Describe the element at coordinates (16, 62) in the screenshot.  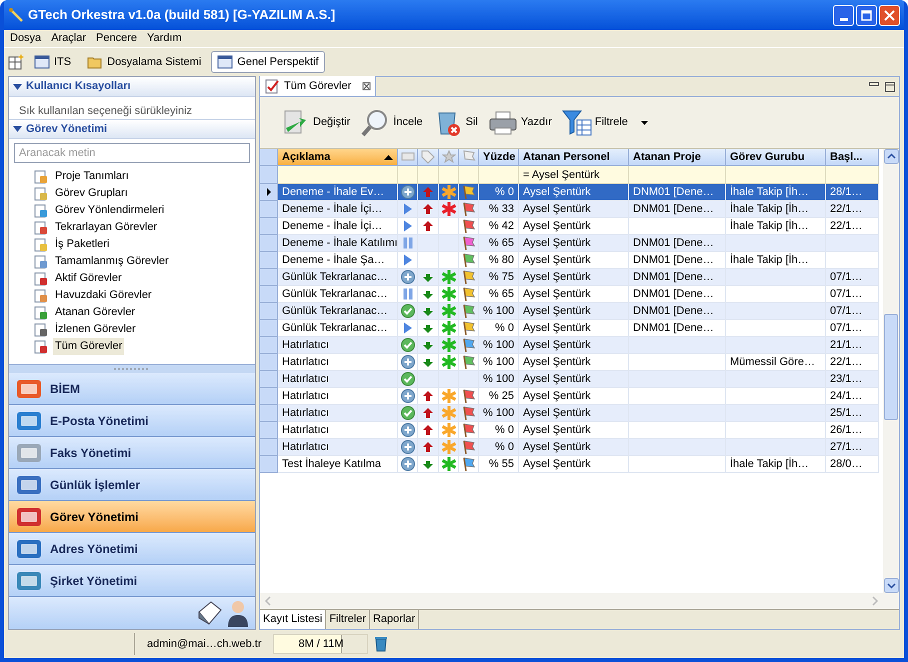
I see `new-perspective-icon` at that location.